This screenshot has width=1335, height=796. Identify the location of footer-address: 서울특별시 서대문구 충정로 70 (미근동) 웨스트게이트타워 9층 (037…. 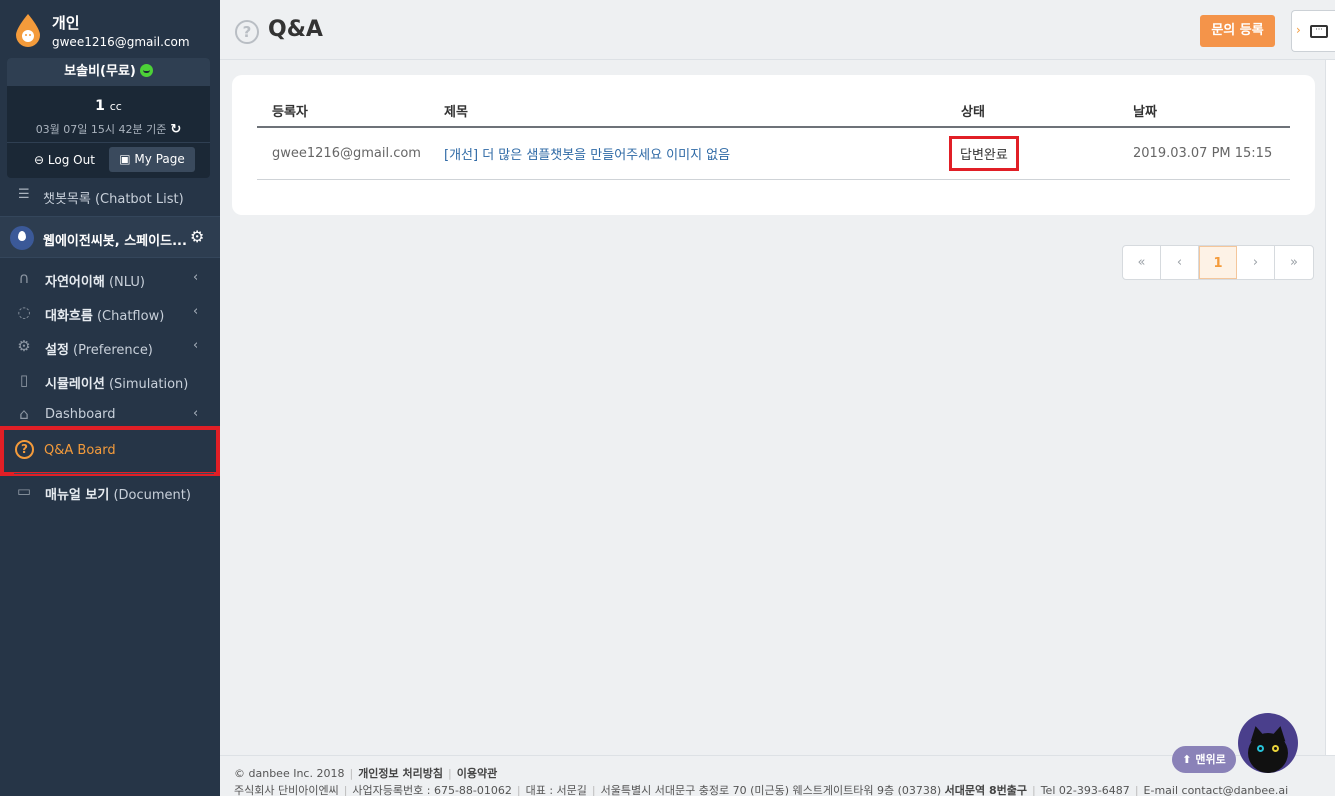
(771, 790).